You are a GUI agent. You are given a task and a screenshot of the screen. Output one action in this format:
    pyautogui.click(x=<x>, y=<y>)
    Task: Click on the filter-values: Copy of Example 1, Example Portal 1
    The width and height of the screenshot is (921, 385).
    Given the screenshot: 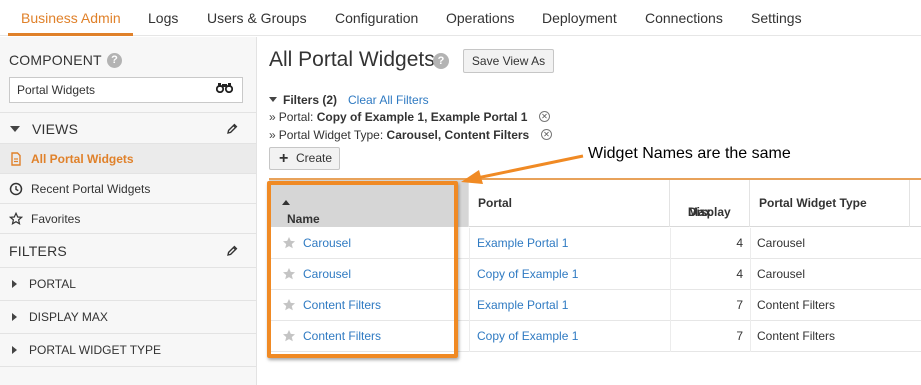 What is the action you would take?
    pyautogui.click(x=422, y=117)
    